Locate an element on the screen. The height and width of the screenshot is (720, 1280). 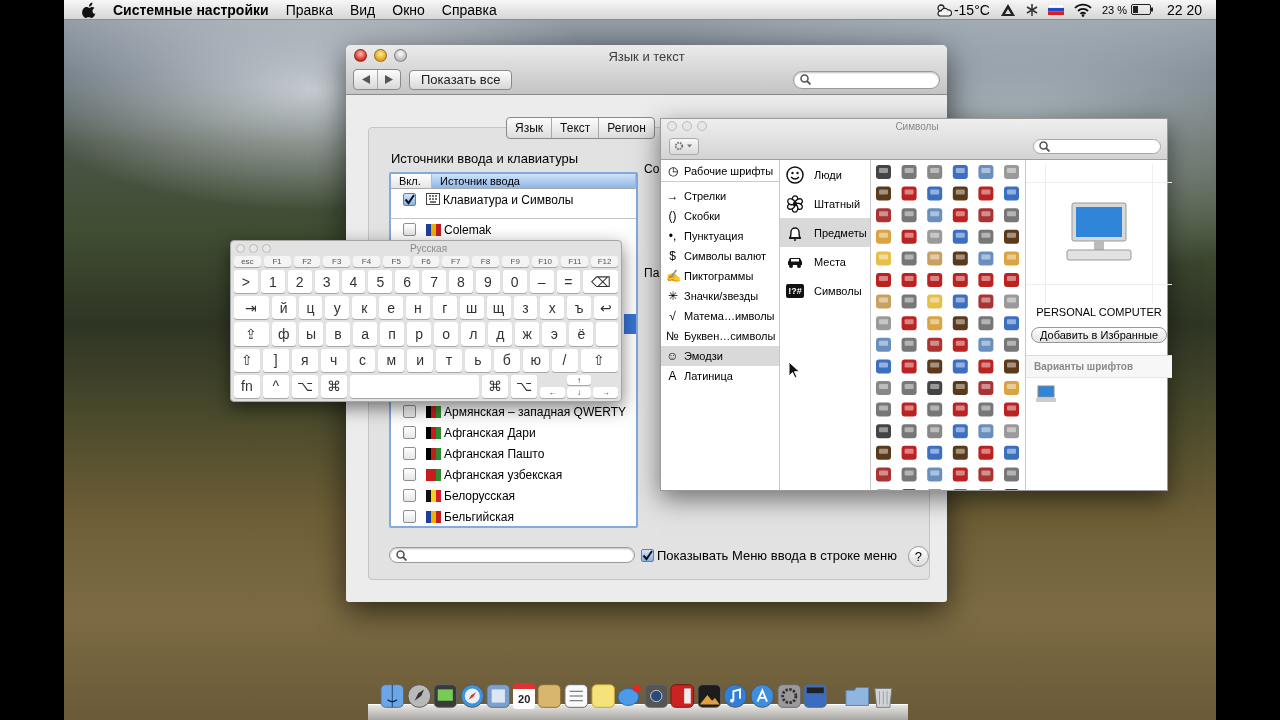
photo-icon is located at coordinates (445, 696).